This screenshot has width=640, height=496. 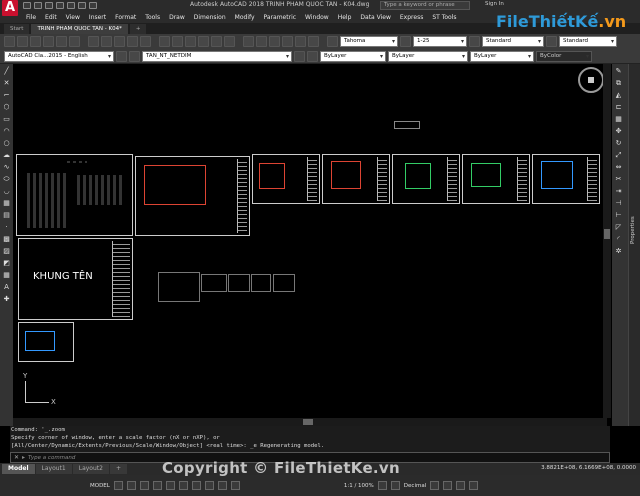 I want to click on otrack-icon, so click(x=183, y=485).